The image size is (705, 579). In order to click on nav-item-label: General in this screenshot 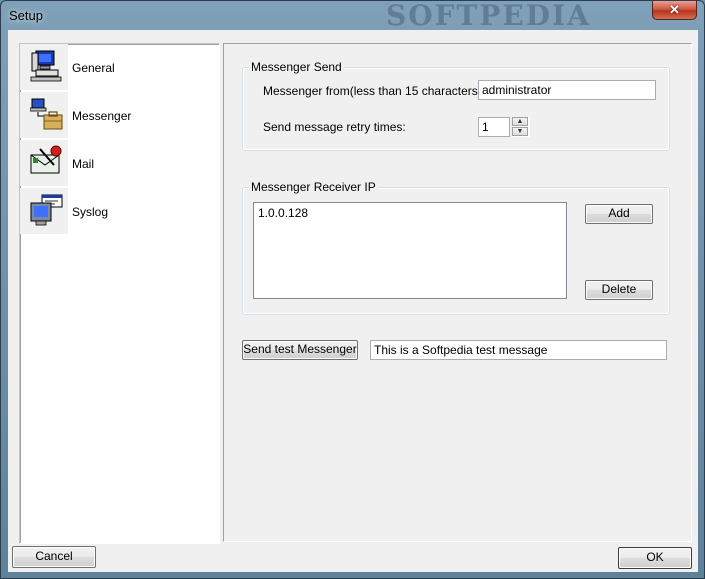, I will do `click(93, 68)`.